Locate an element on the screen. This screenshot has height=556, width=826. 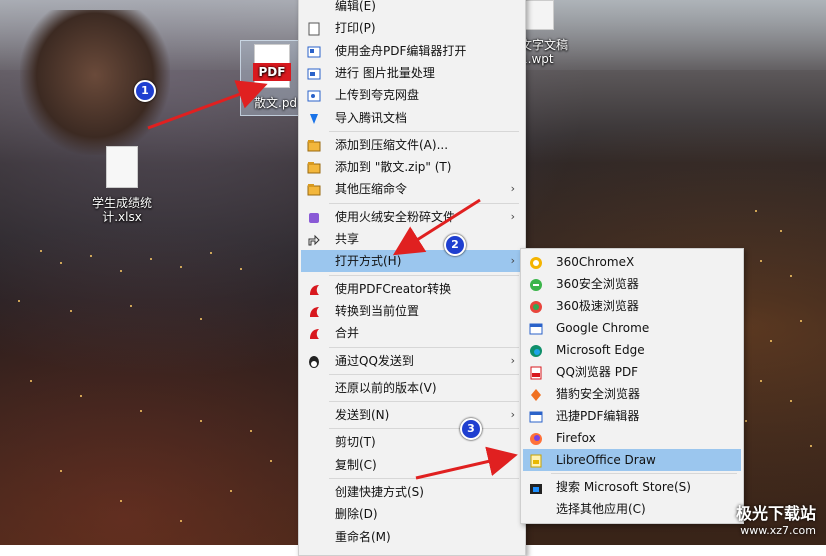
watermark-url: www.xz7.com is located at coordinates (778, 530).